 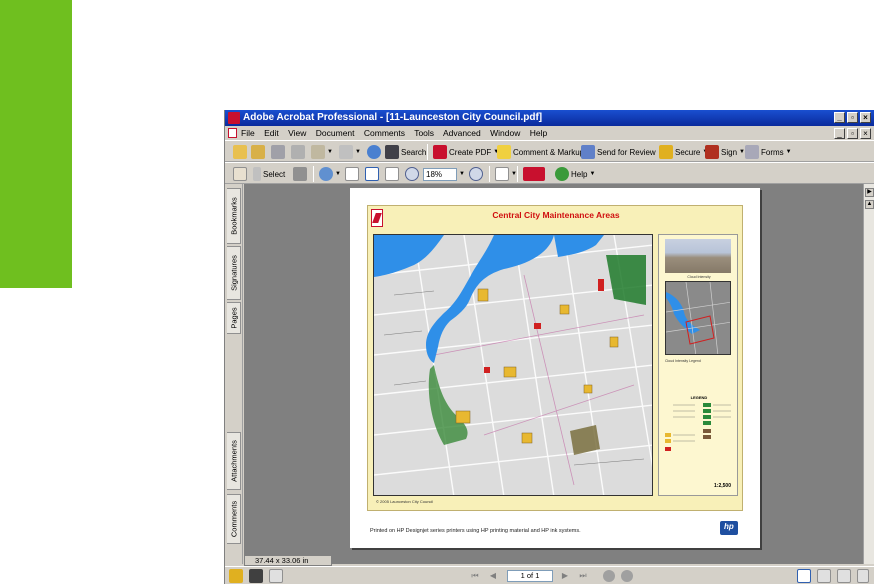 What do you see at coordinates (330, 174) in the screenshot?
I see `zoom-tool-button: ▼` at bounding box center [330, 174].